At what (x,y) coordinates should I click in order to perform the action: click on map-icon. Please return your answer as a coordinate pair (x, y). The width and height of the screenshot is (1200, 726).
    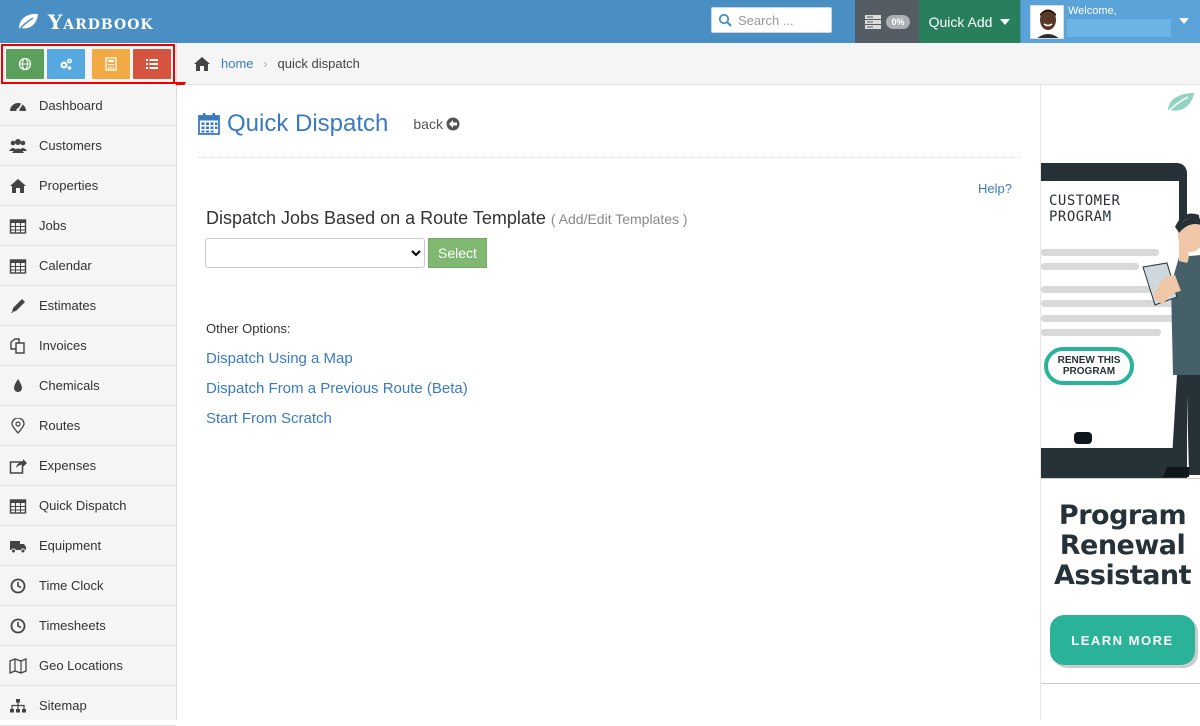
    Looking at the image, I should click on (18, 665).